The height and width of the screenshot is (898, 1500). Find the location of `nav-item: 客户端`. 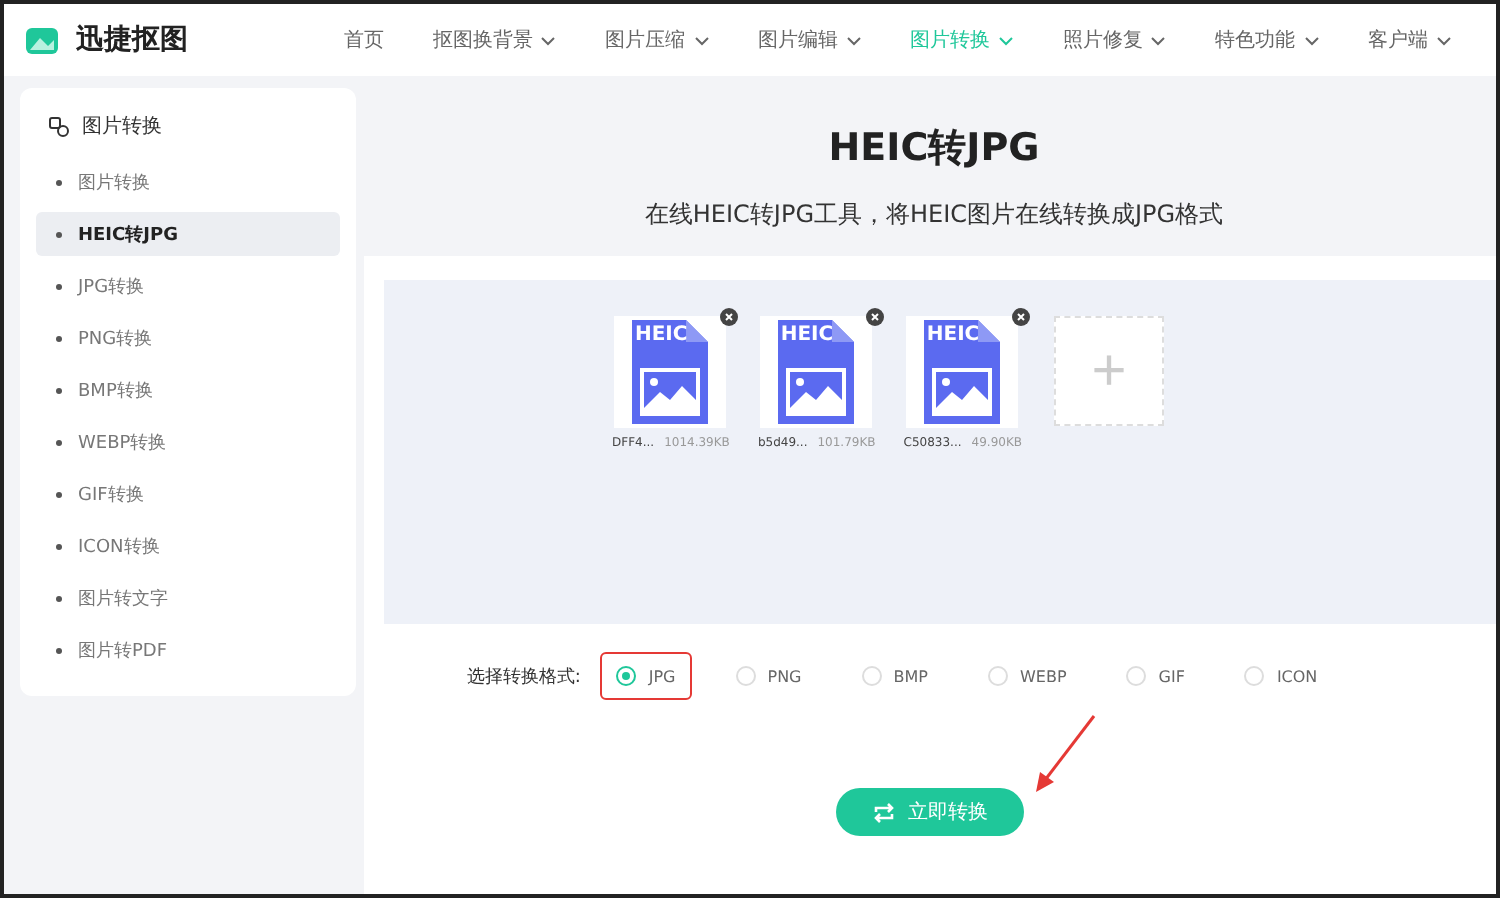

nav-item: 客户端 is located at coordinates (1409, 40).